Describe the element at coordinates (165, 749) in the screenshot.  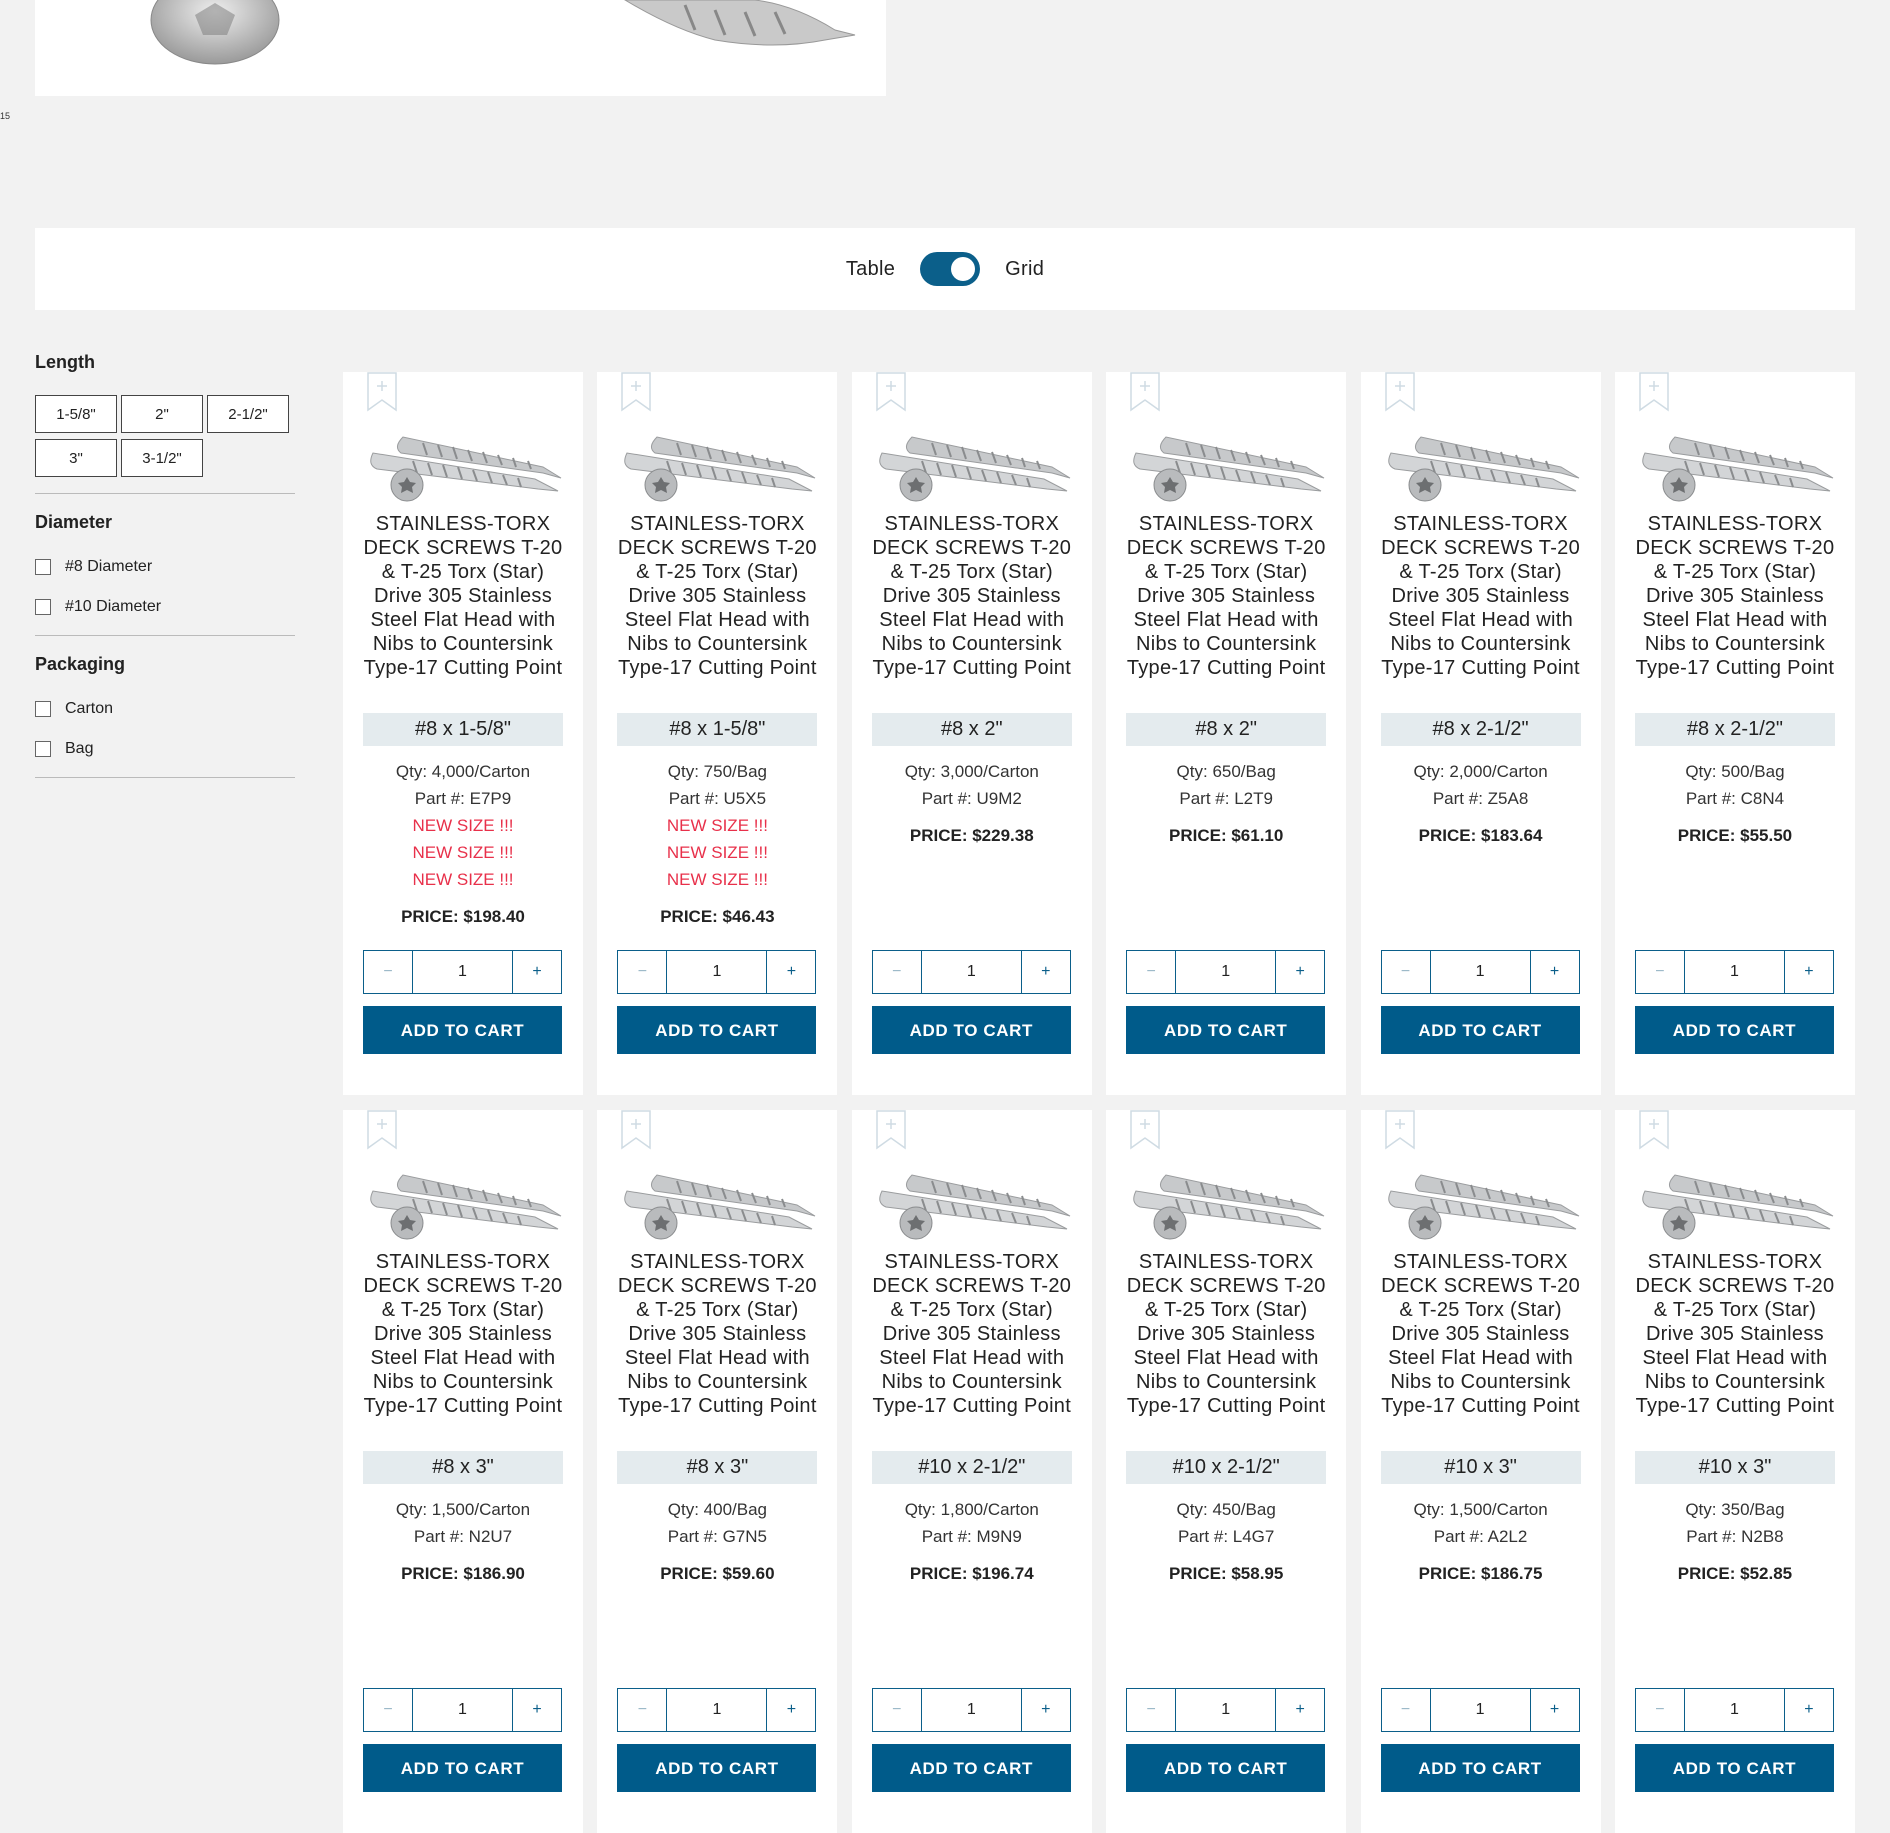
I see `packaging-option: Bag` at that location.